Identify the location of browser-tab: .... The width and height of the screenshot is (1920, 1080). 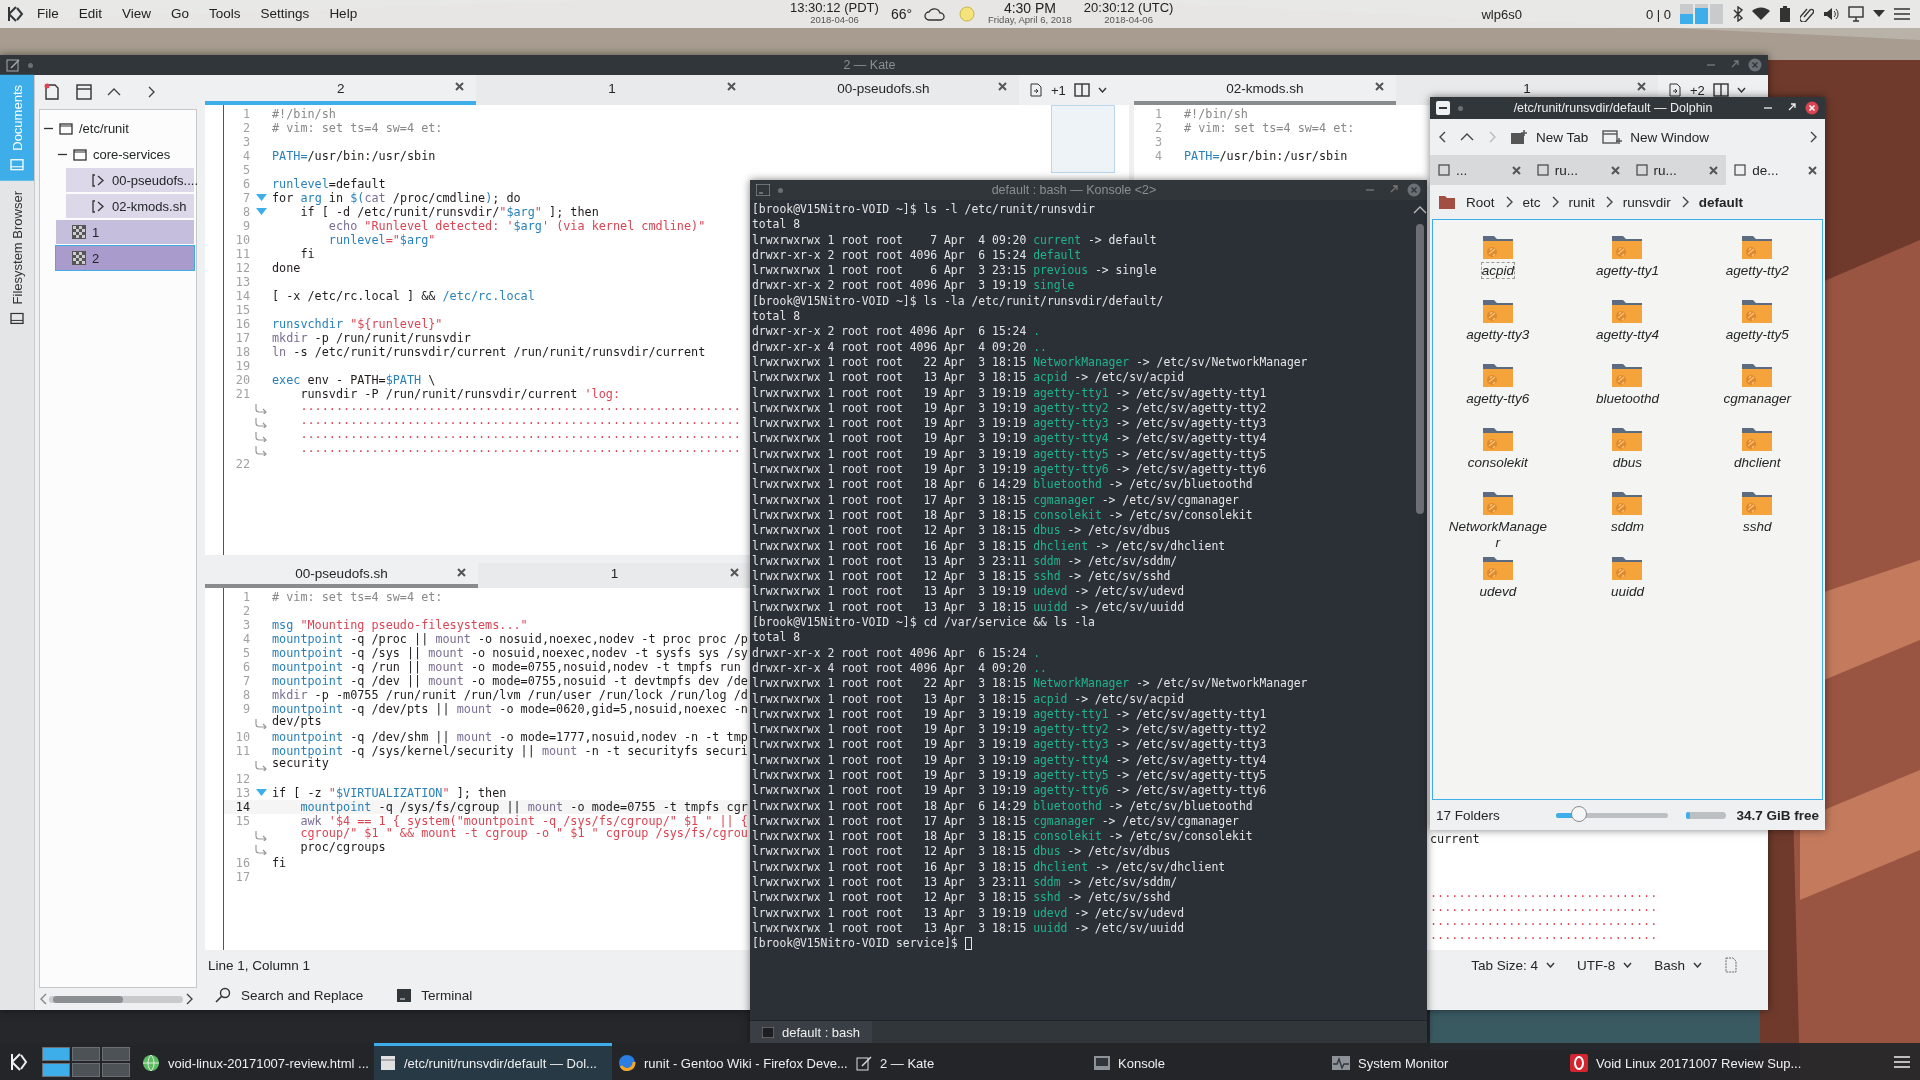
(1479, 170).